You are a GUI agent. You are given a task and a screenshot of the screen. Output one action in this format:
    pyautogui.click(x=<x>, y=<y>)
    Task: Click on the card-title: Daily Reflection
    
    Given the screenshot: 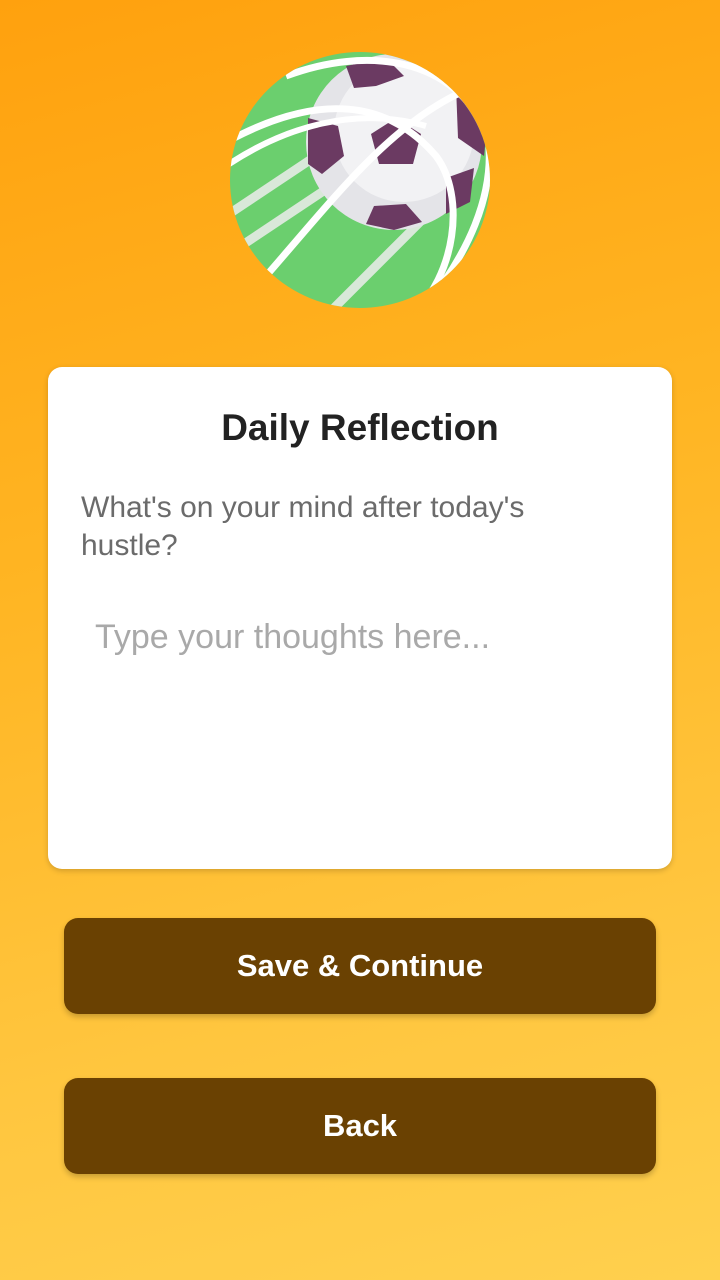 What is the action you would take?
    pyautogui.click(x=360, y=427)
    